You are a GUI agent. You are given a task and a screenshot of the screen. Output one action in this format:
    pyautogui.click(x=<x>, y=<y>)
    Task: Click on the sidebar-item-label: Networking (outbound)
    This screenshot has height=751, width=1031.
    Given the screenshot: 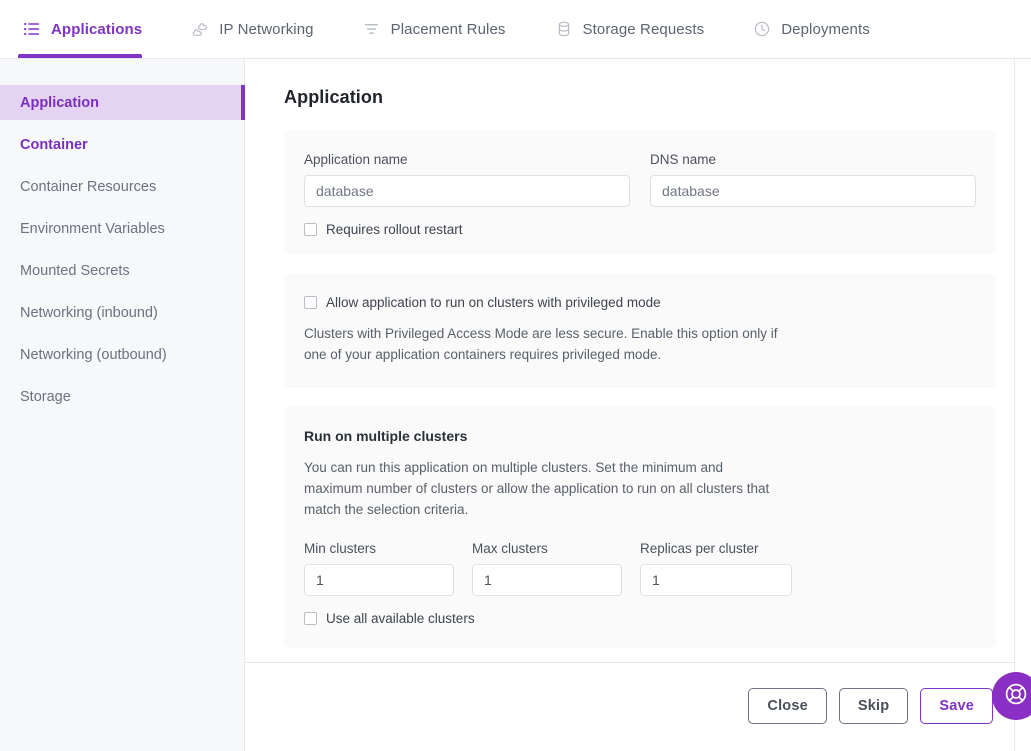 What is the action you would take?
    pyautogui.click(x=93, y=354)
    